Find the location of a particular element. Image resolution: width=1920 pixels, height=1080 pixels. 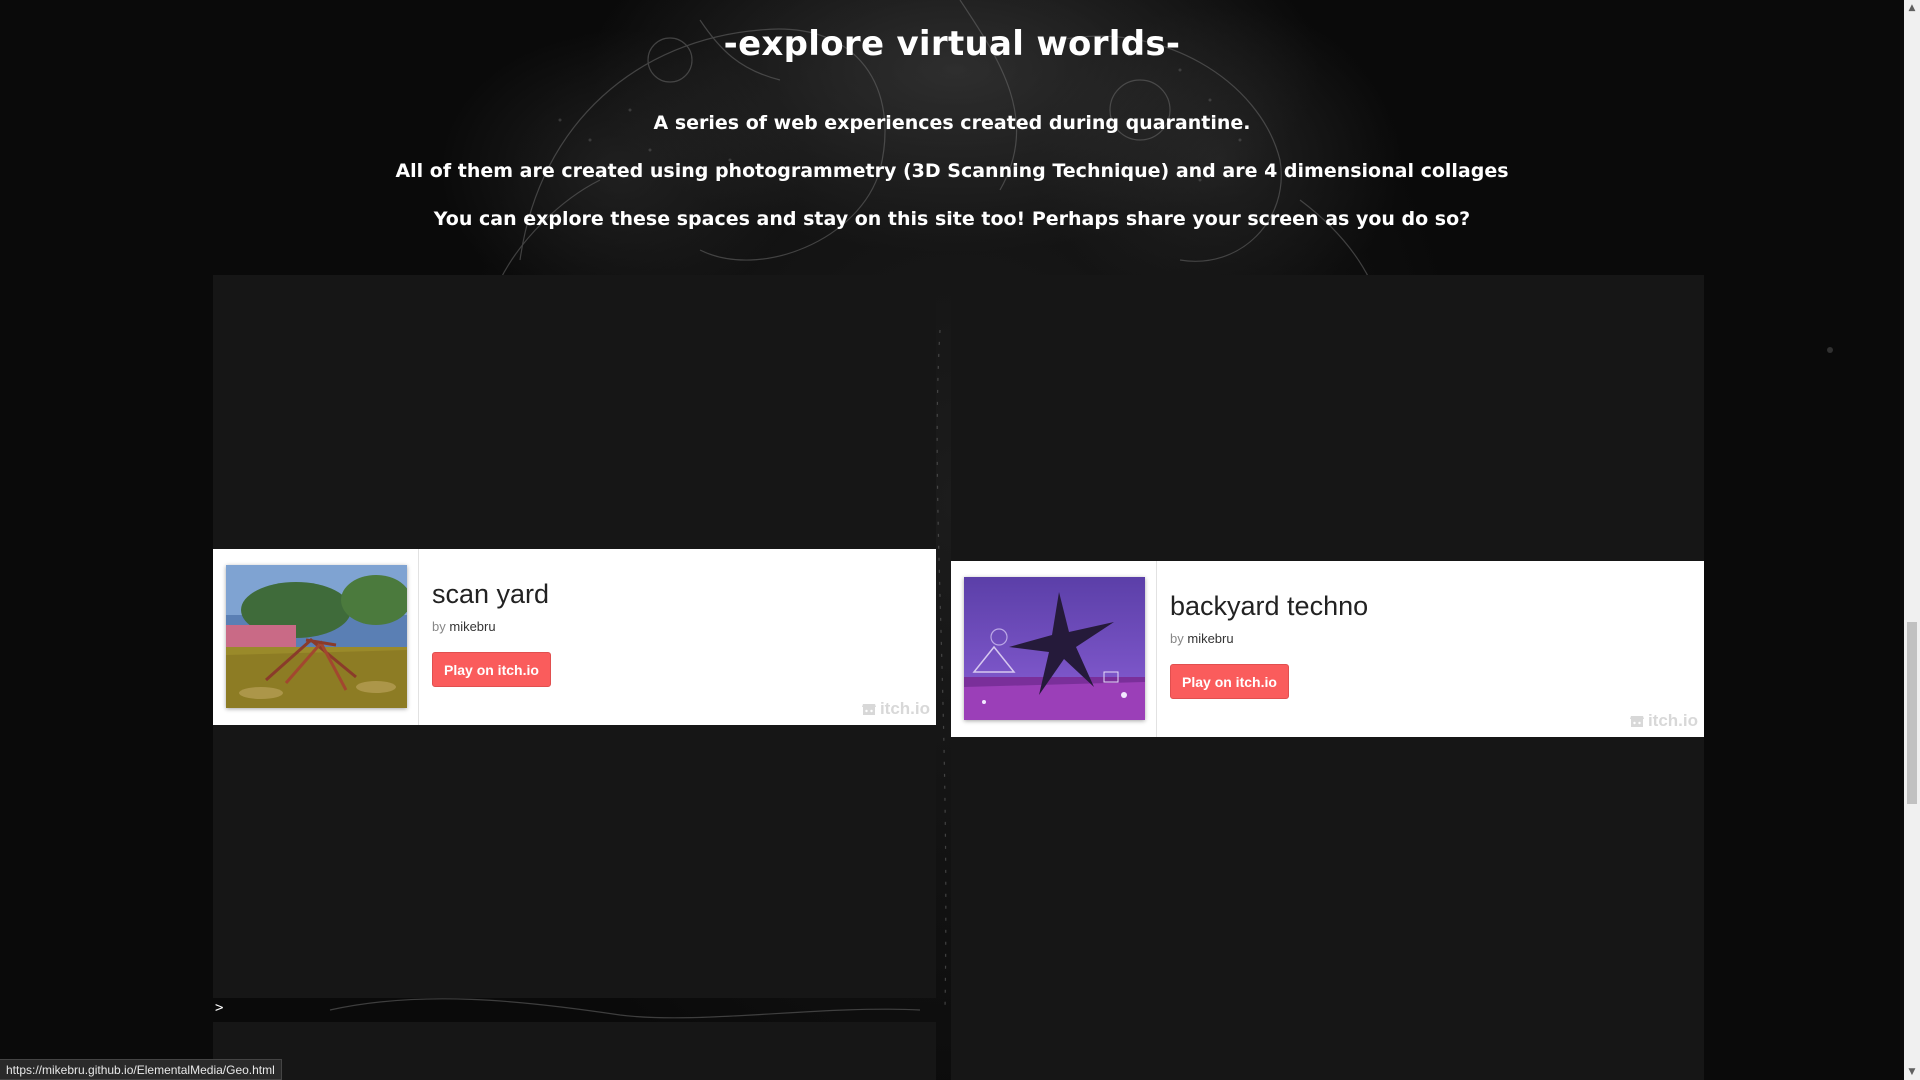

backyard-techno-thumbnail-wrap is located at coordinates (1054, 649).